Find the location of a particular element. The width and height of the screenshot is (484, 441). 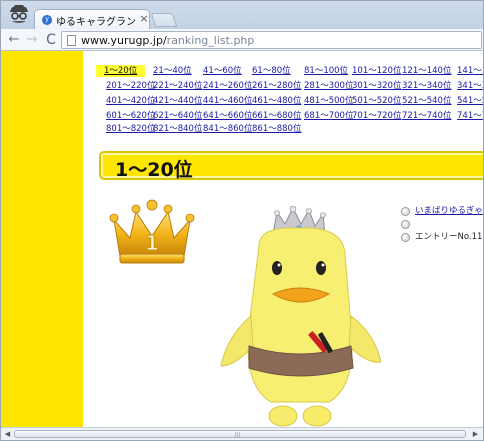

back-arrow-icon: ← is located at coordinates (14, 40).